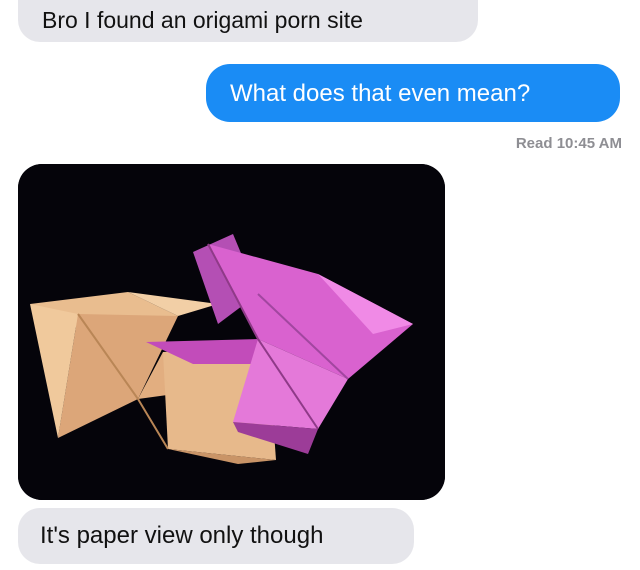 This screenshot has width=640, height=570. I want to click on received-message-bubble: Bro I found an origami porn site, so click(248, 21).